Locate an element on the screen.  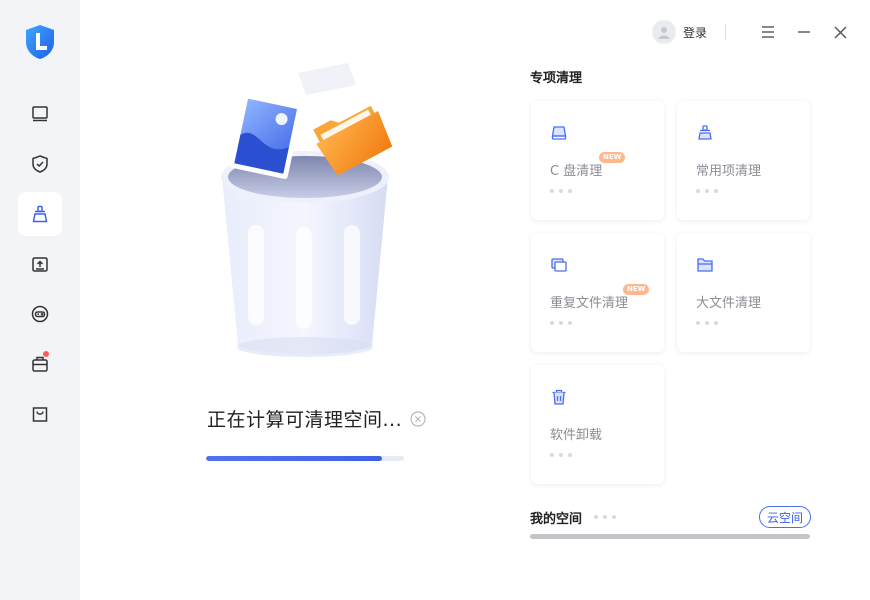
title-bar-divider is located at coordinates (725, 32).